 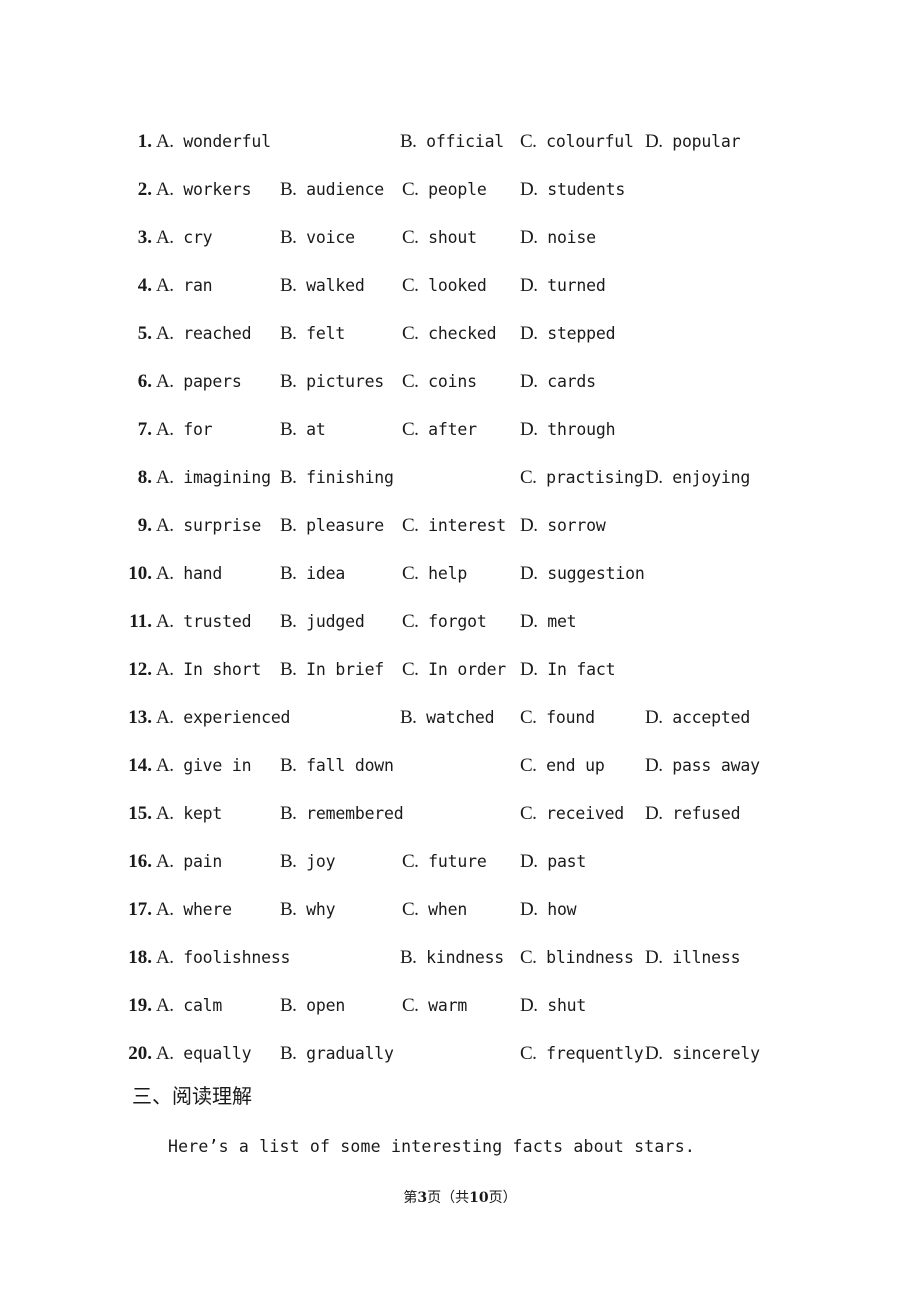 I want to click on option-b-choice: B. fall down, so click(x=337, y=766).